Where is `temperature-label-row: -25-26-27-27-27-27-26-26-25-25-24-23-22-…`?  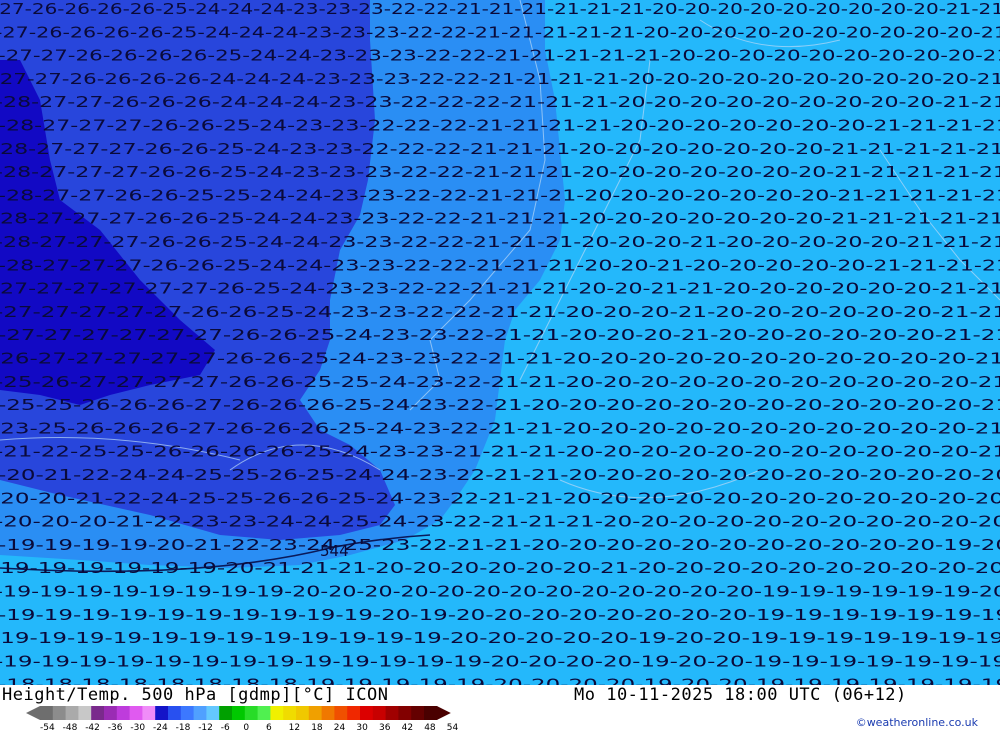
temperature-label-row: -25-26-27-27-27-27-26-26-25-25-24-23-22-… is located at coordinates (500, 382).